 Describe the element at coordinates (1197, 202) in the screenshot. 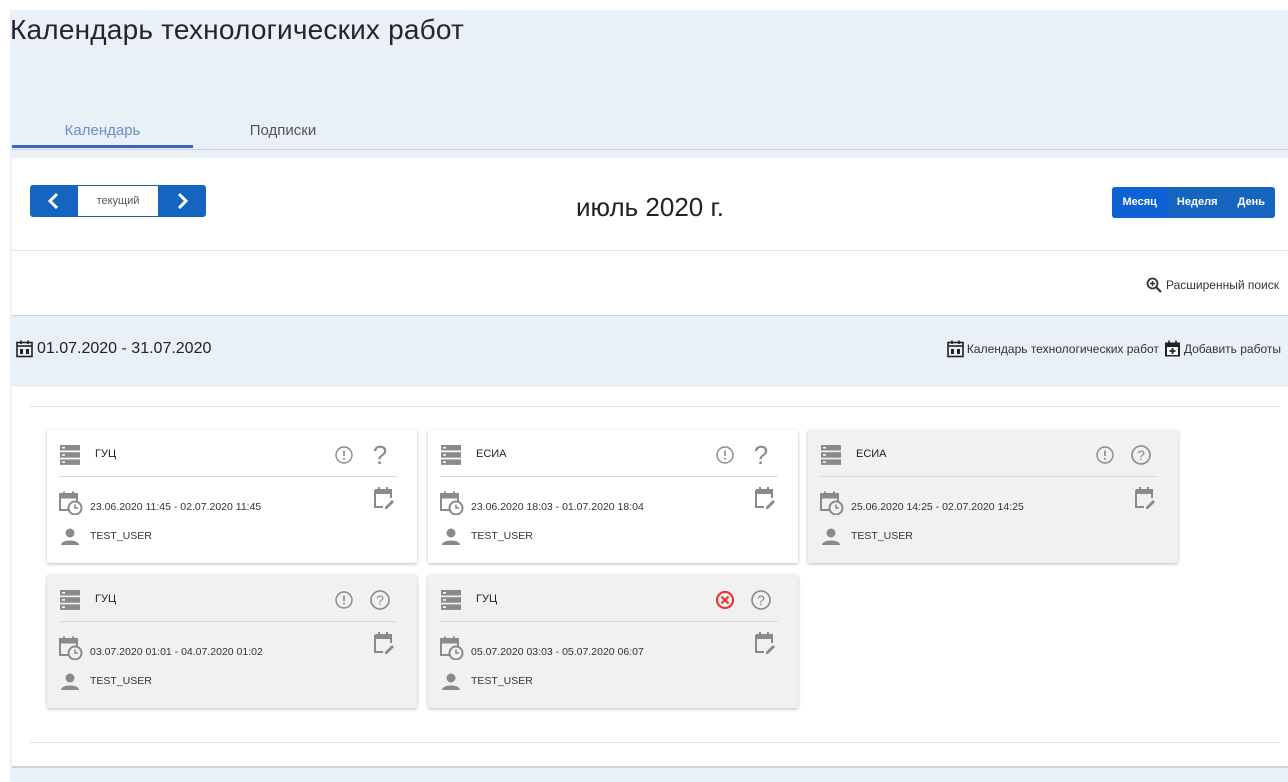

I see `view-week-button: Неделя` at that location.